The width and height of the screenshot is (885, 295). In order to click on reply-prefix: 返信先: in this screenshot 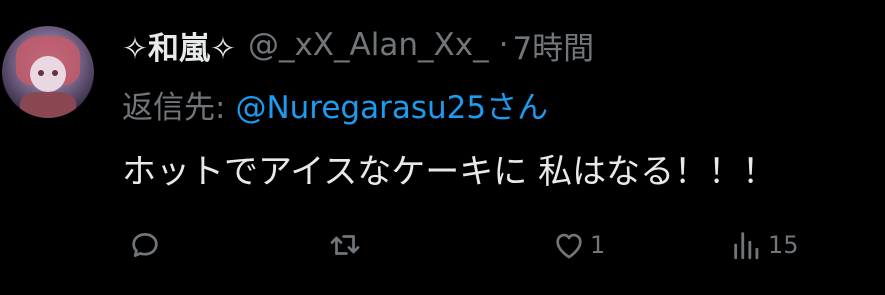, I will do `click(174, 107)`.